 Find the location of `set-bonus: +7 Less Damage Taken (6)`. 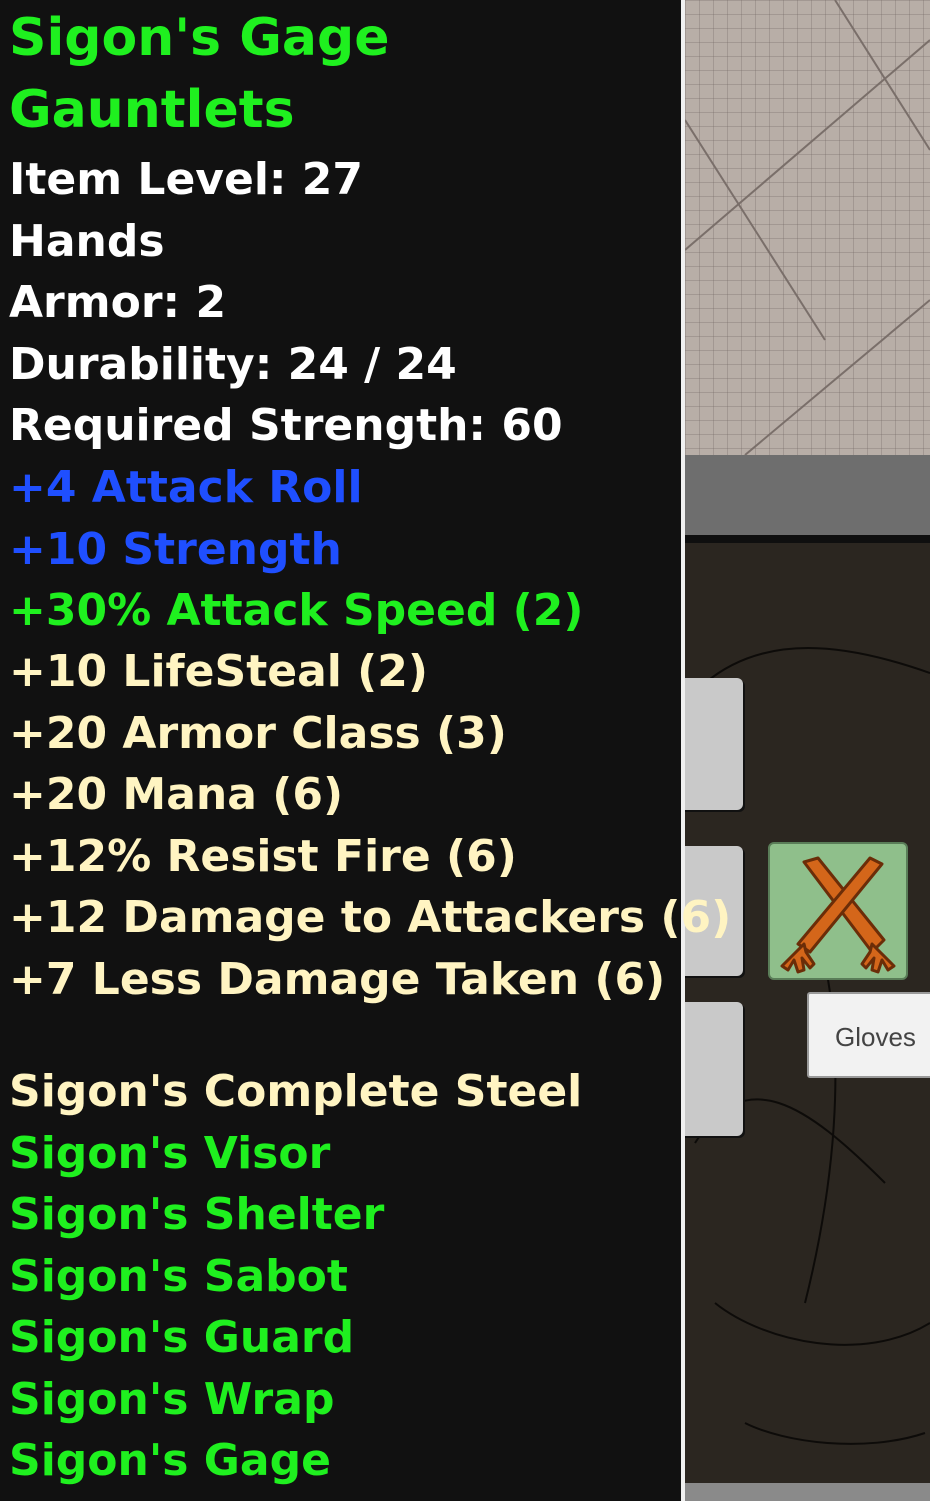

set-bonus: +7 Less Damage Taken (6) is located at coordinates (337, 979).